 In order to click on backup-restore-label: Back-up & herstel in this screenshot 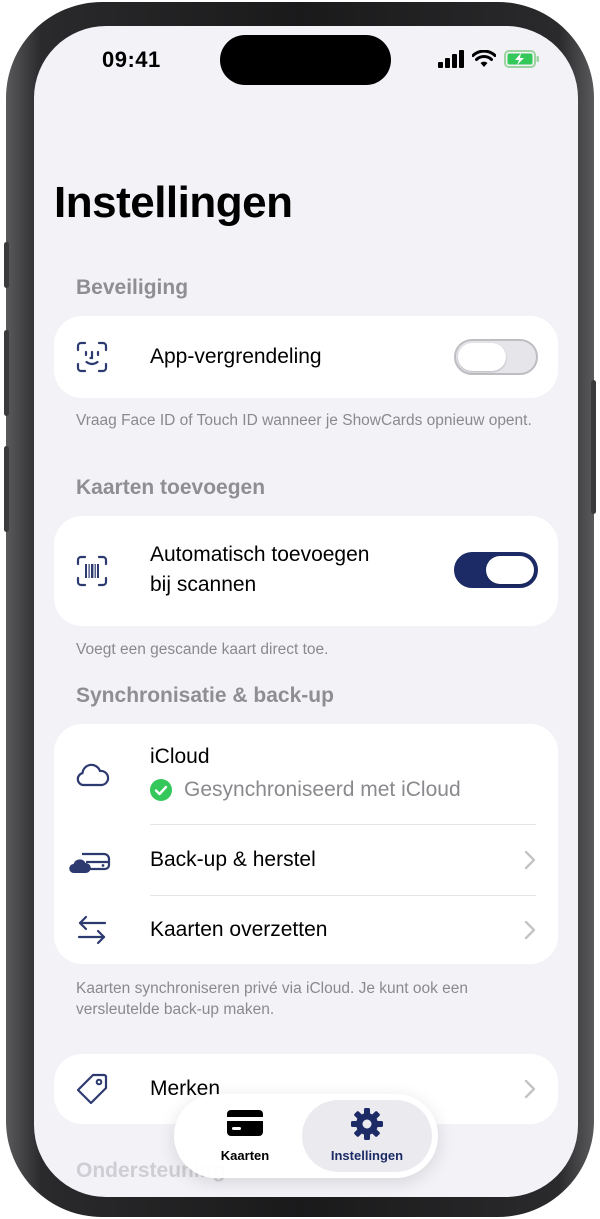, I will do `click(233, 859)`.